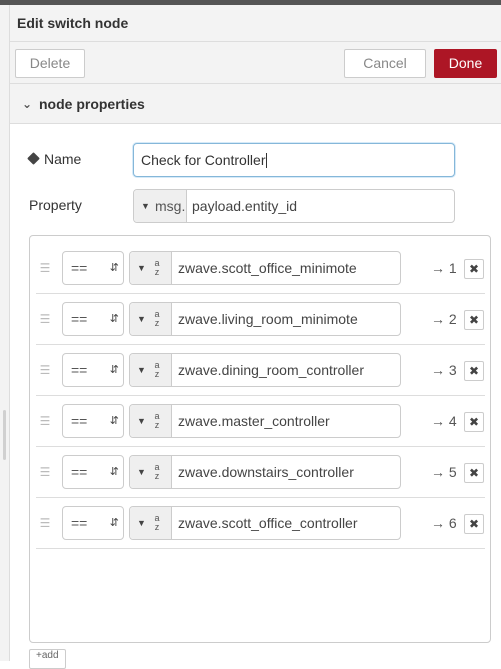  I want to click on rule-value-field: ▼ a z zwave.master_controller, so click(265, 421).